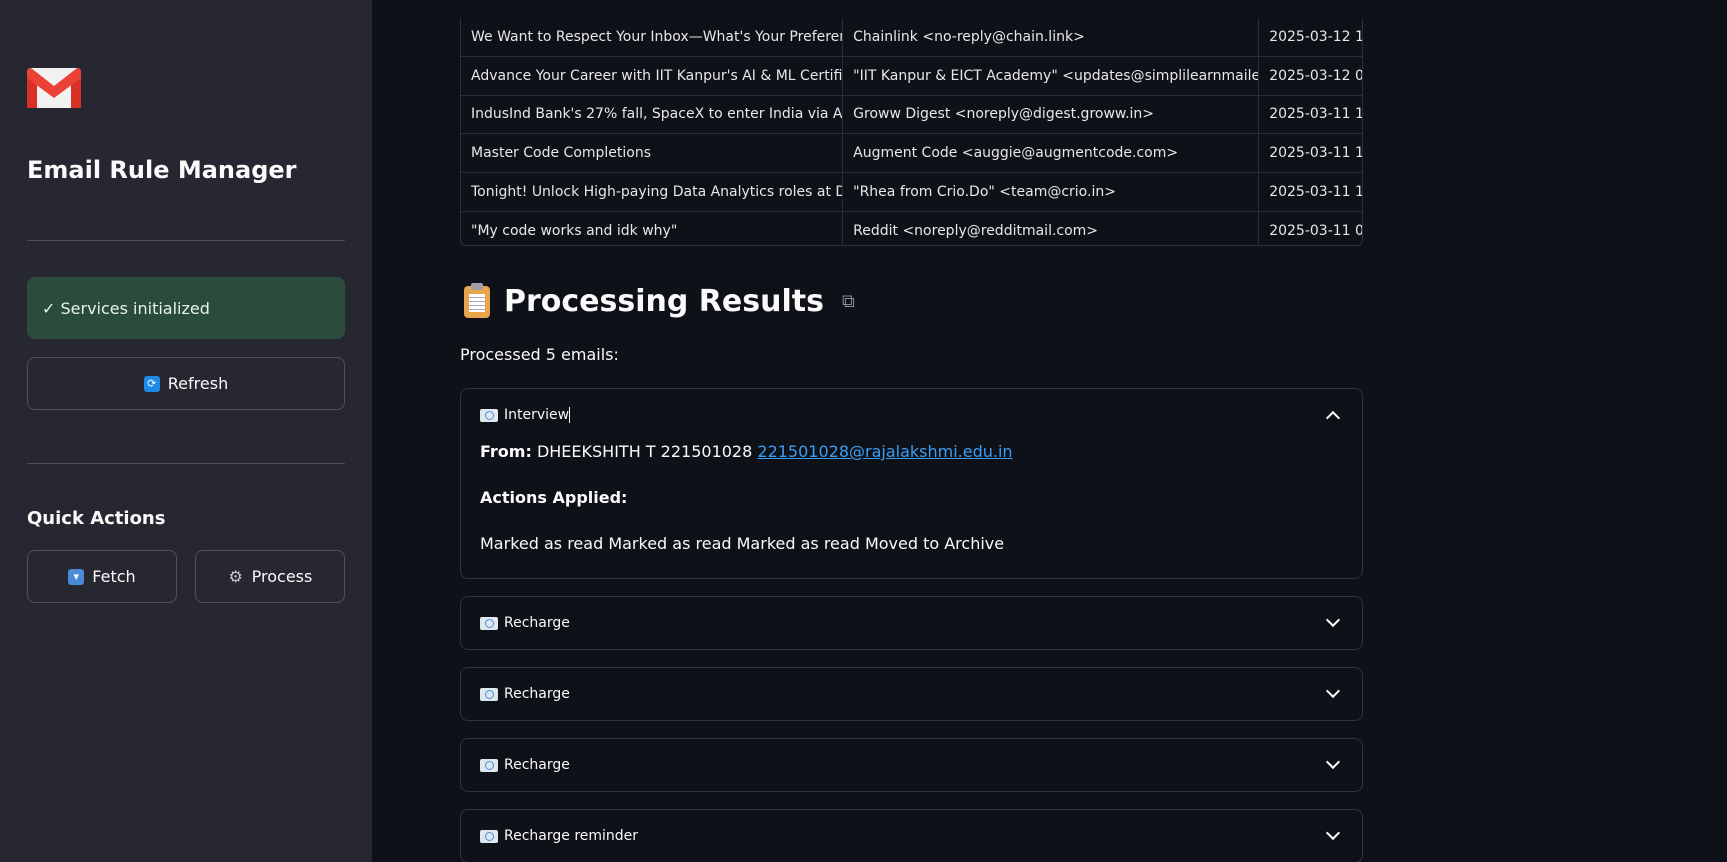 The height and width of the screenshot is (862, 1727). I want to click on clipboard-icon, so click(477, 300).